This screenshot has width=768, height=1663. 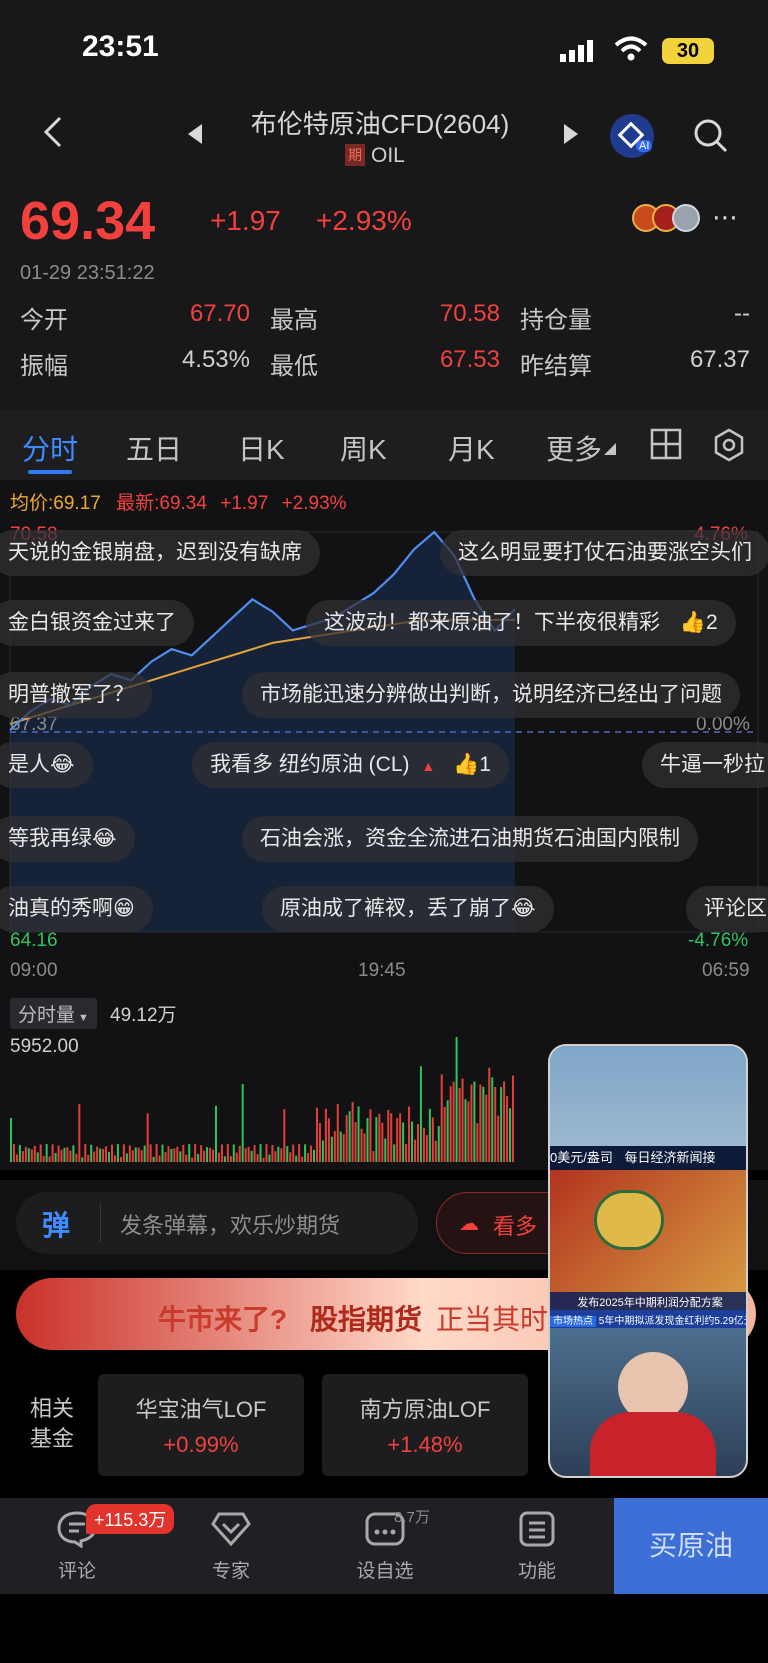 I want to click on danmu-bubble: 明普撤军了？, so click(x=76, y=695).